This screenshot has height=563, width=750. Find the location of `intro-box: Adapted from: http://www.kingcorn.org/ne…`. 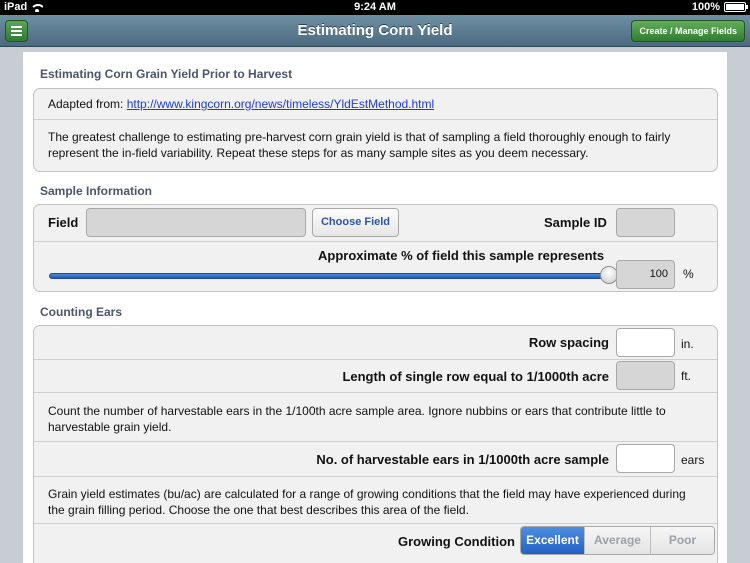

intro-box: Adapted from: http://www.kingcorn.org/ne… is located at coordinates (375, 130).